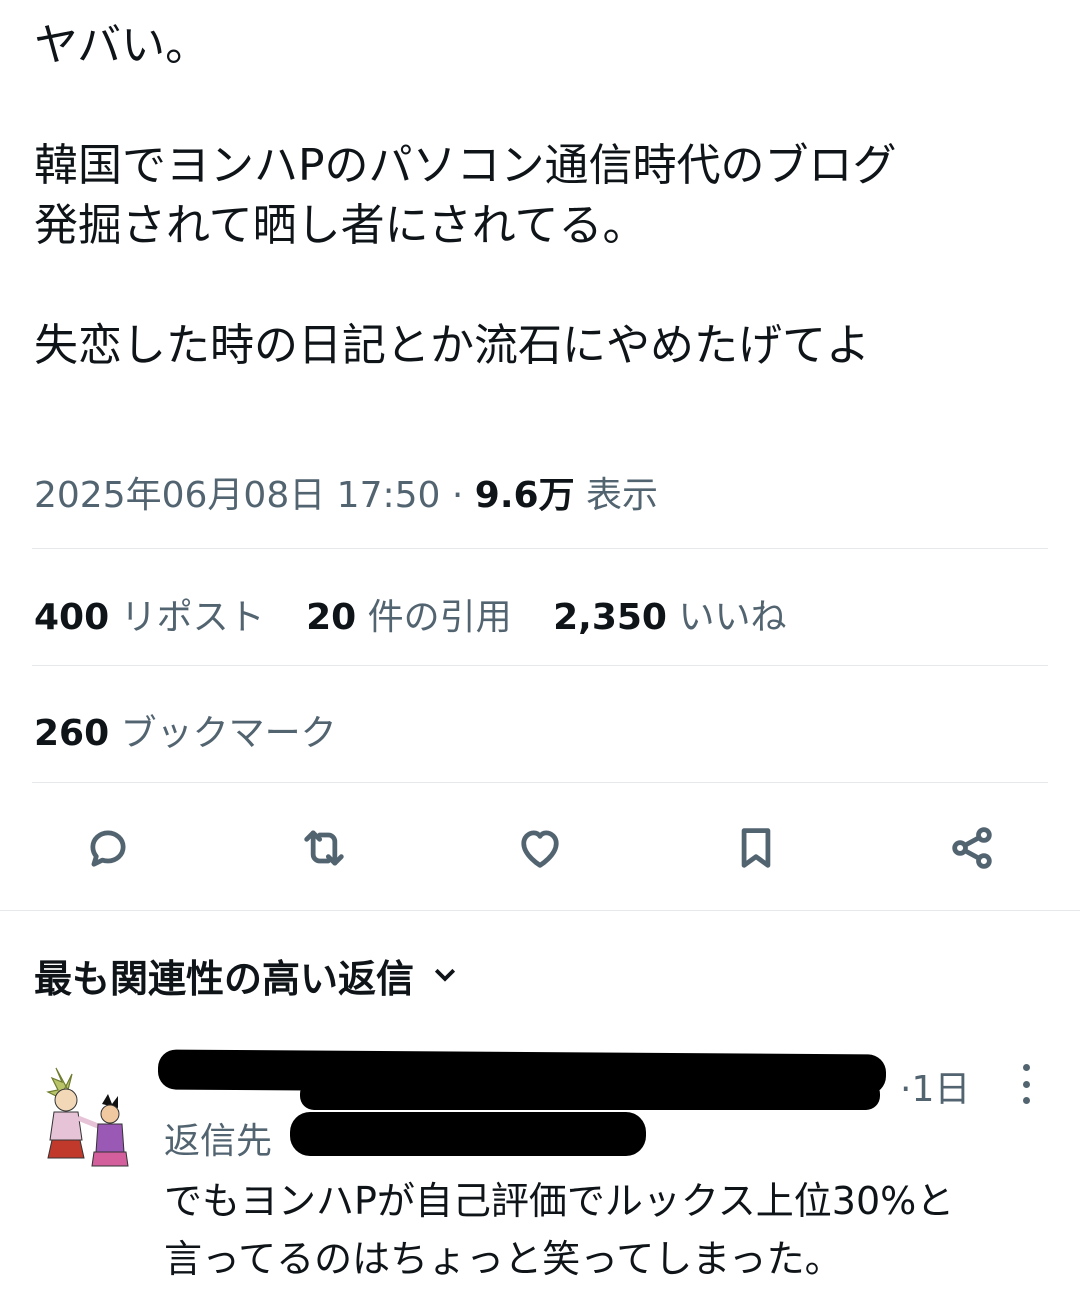 This screenshot has width=1080, height=1295. Describe the element at coordinates (935, 1086) in the screenshot. I see `reply-time: ·1日` at that location.